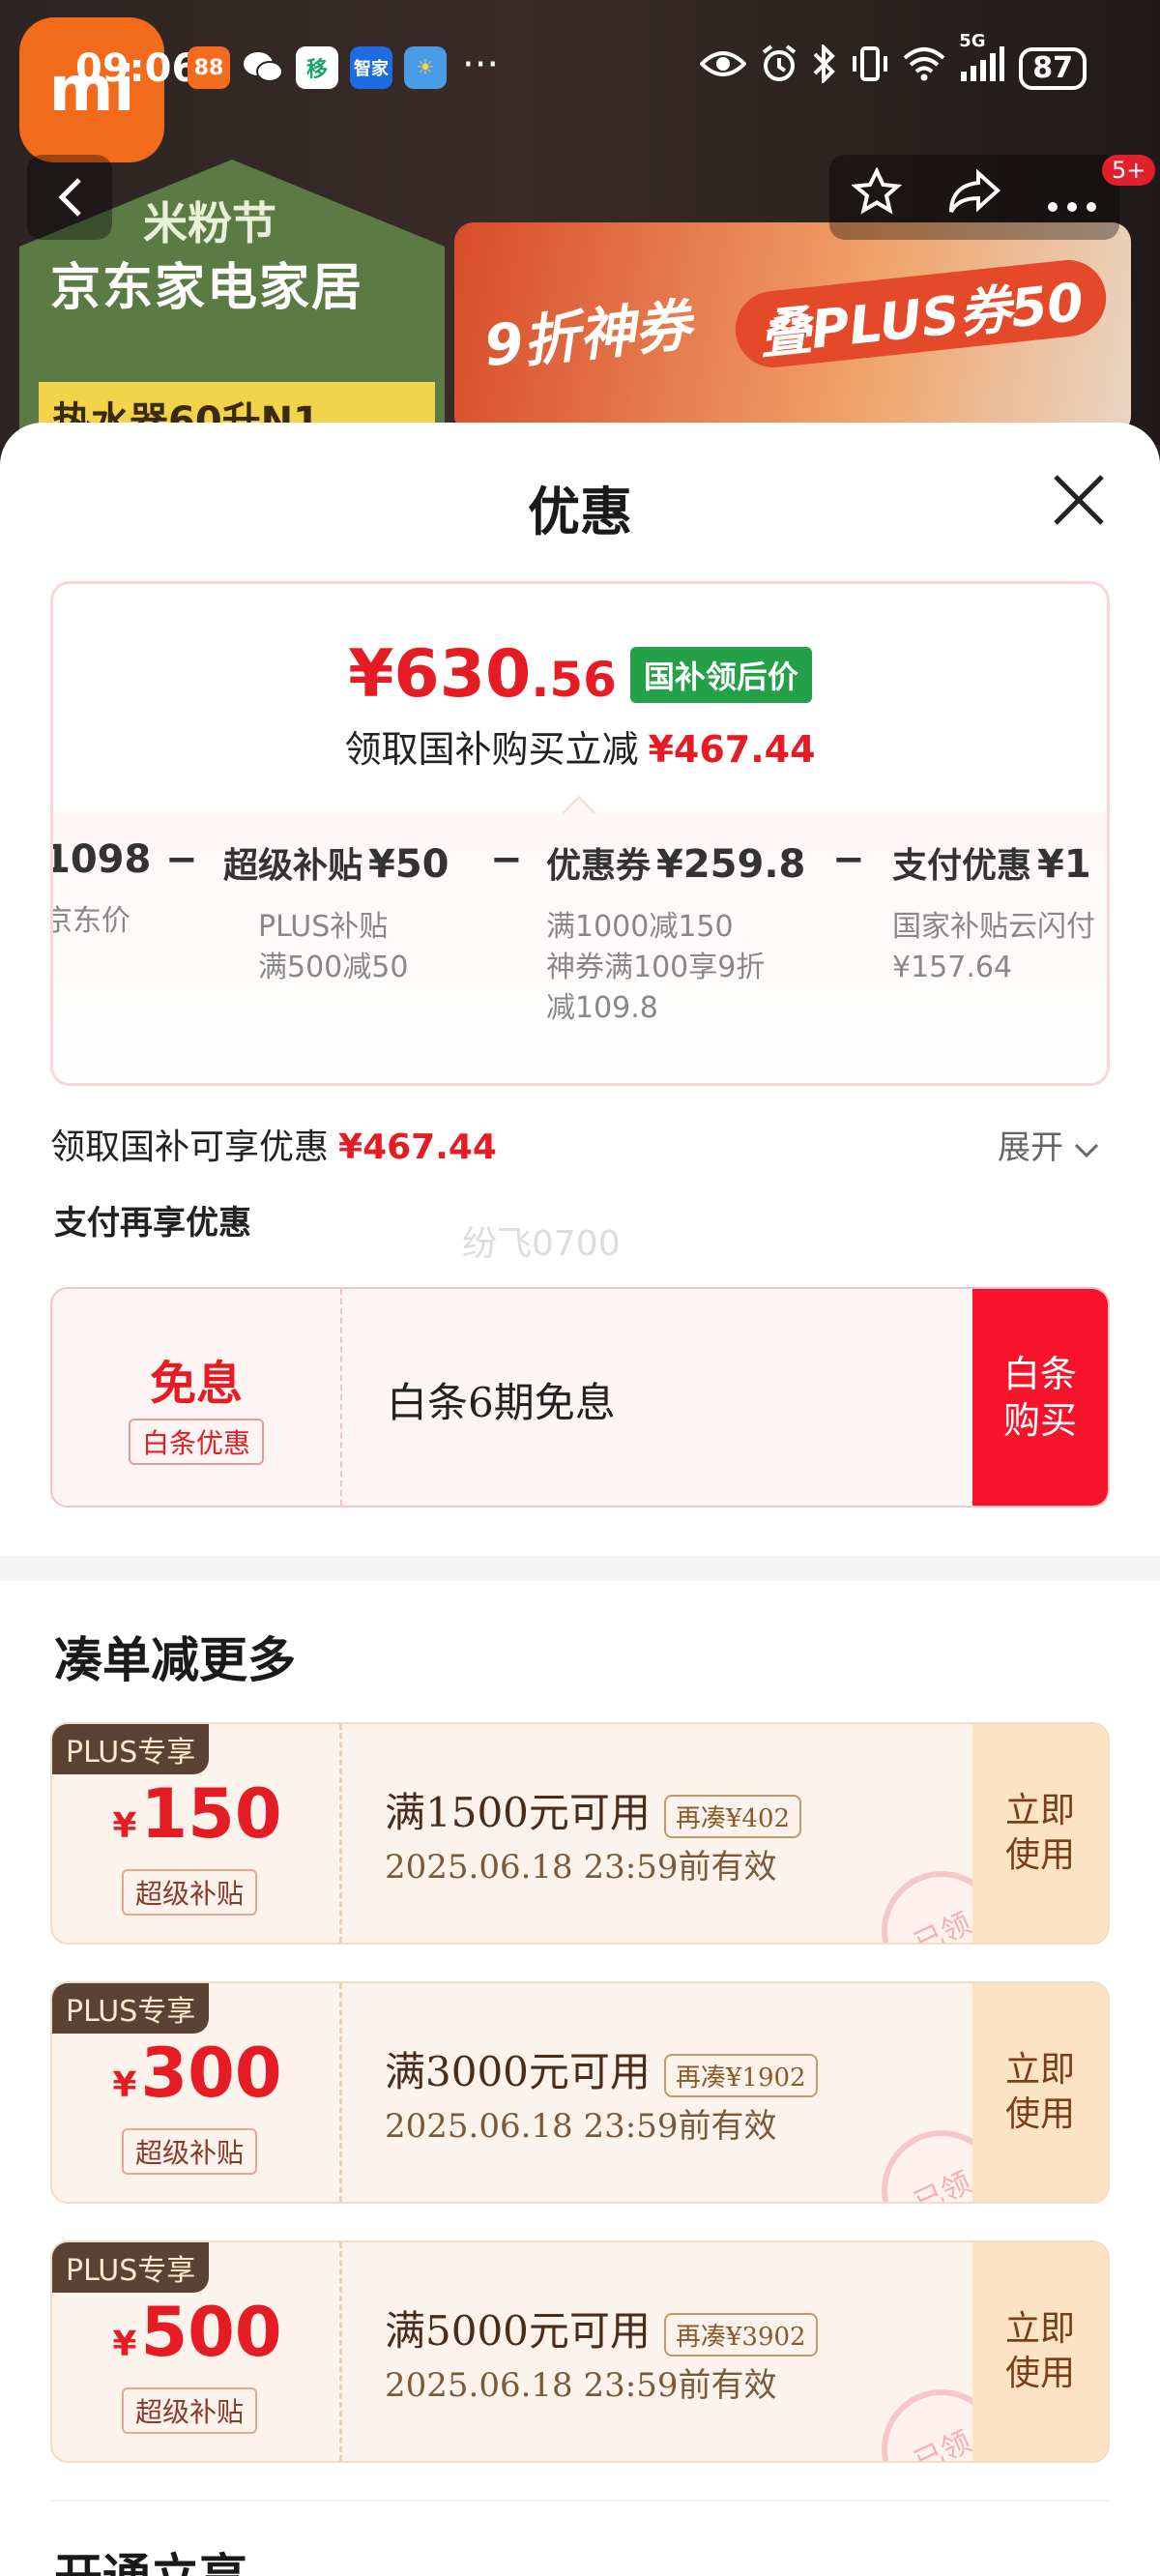 This screenshot has height=2576, width=1160. Describe the element at coordinates (593, 1809) in the screenshot. I see `coupon-condition: 满1500元可用 再凑¥402` at that location.